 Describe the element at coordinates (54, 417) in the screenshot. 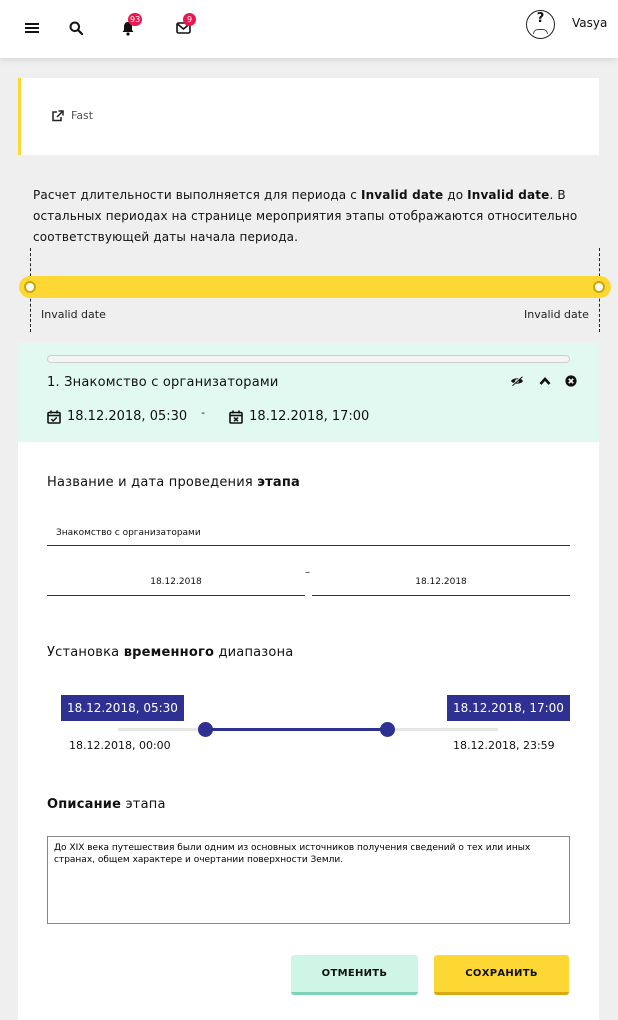

I see `calendar-check-icon` at that location.